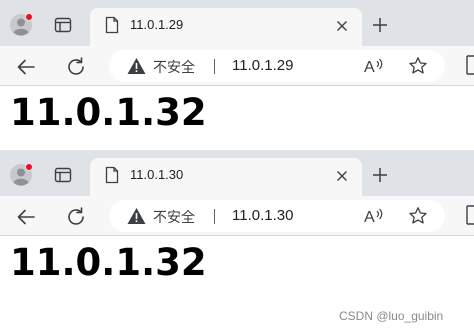 The height and width of the screenshot is (335, 474). I want to click on tab-strip: 11.0.1.30, so click(237, 173).